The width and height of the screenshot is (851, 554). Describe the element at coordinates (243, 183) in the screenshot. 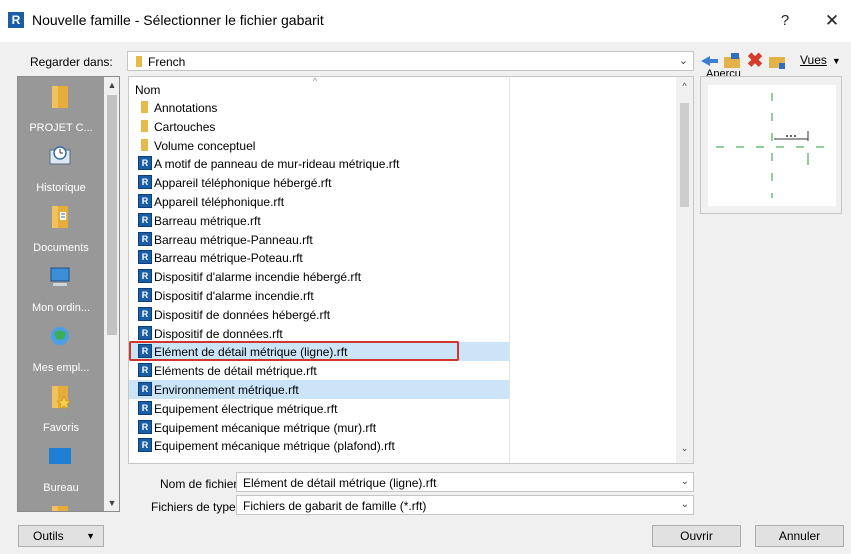

I see `file-name: Appareil téléphonique hébergé.rft` at that location.